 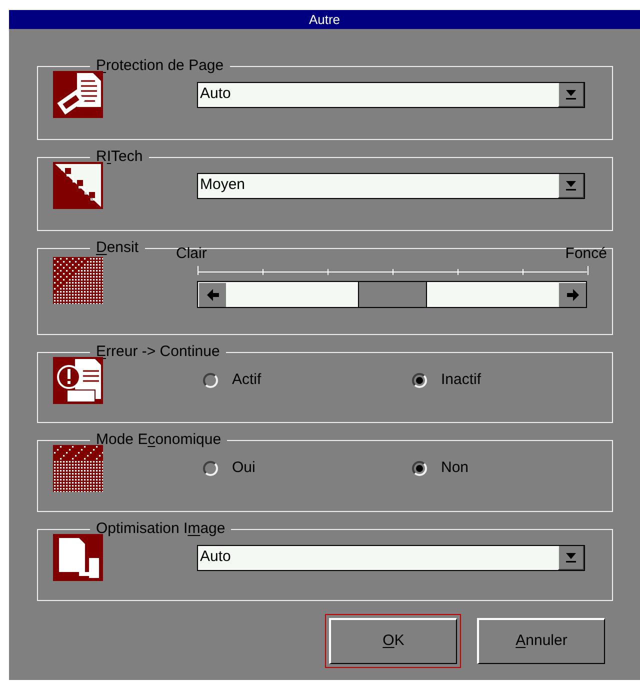 What do you see at coordinates (160, 66) in the screenshot?
I see `section-title: Protection de Page` at bounding box center [160, 66].